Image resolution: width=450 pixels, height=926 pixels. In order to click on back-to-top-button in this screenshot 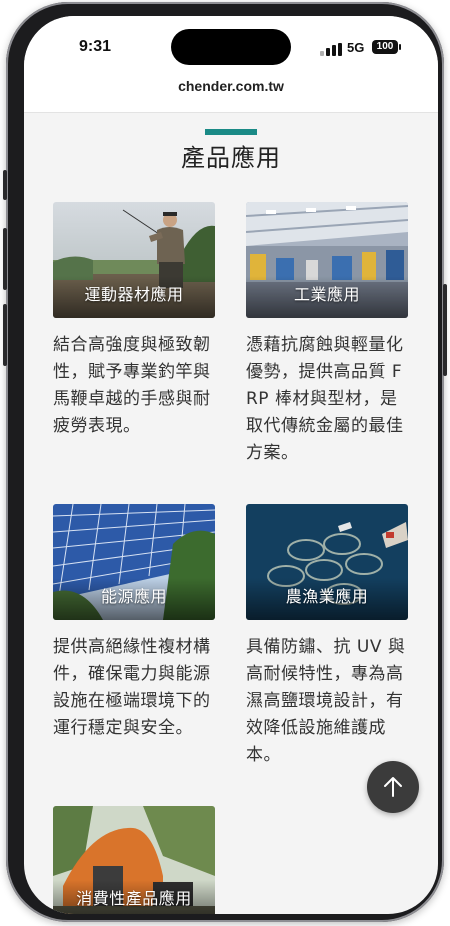, I will do `click(393, 787)`.